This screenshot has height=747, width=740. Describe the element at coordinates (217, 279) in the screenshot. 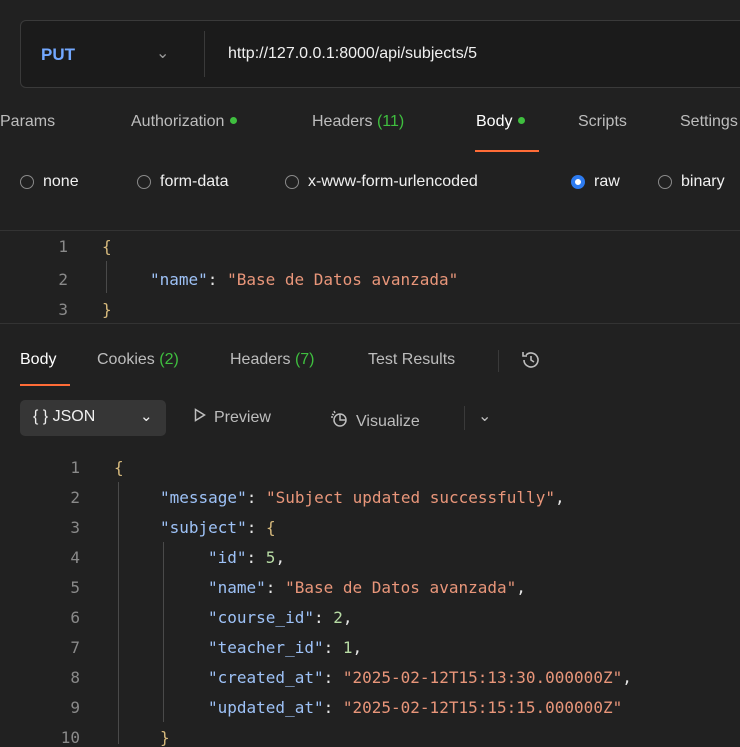

I see `json-colon: :` at that location.